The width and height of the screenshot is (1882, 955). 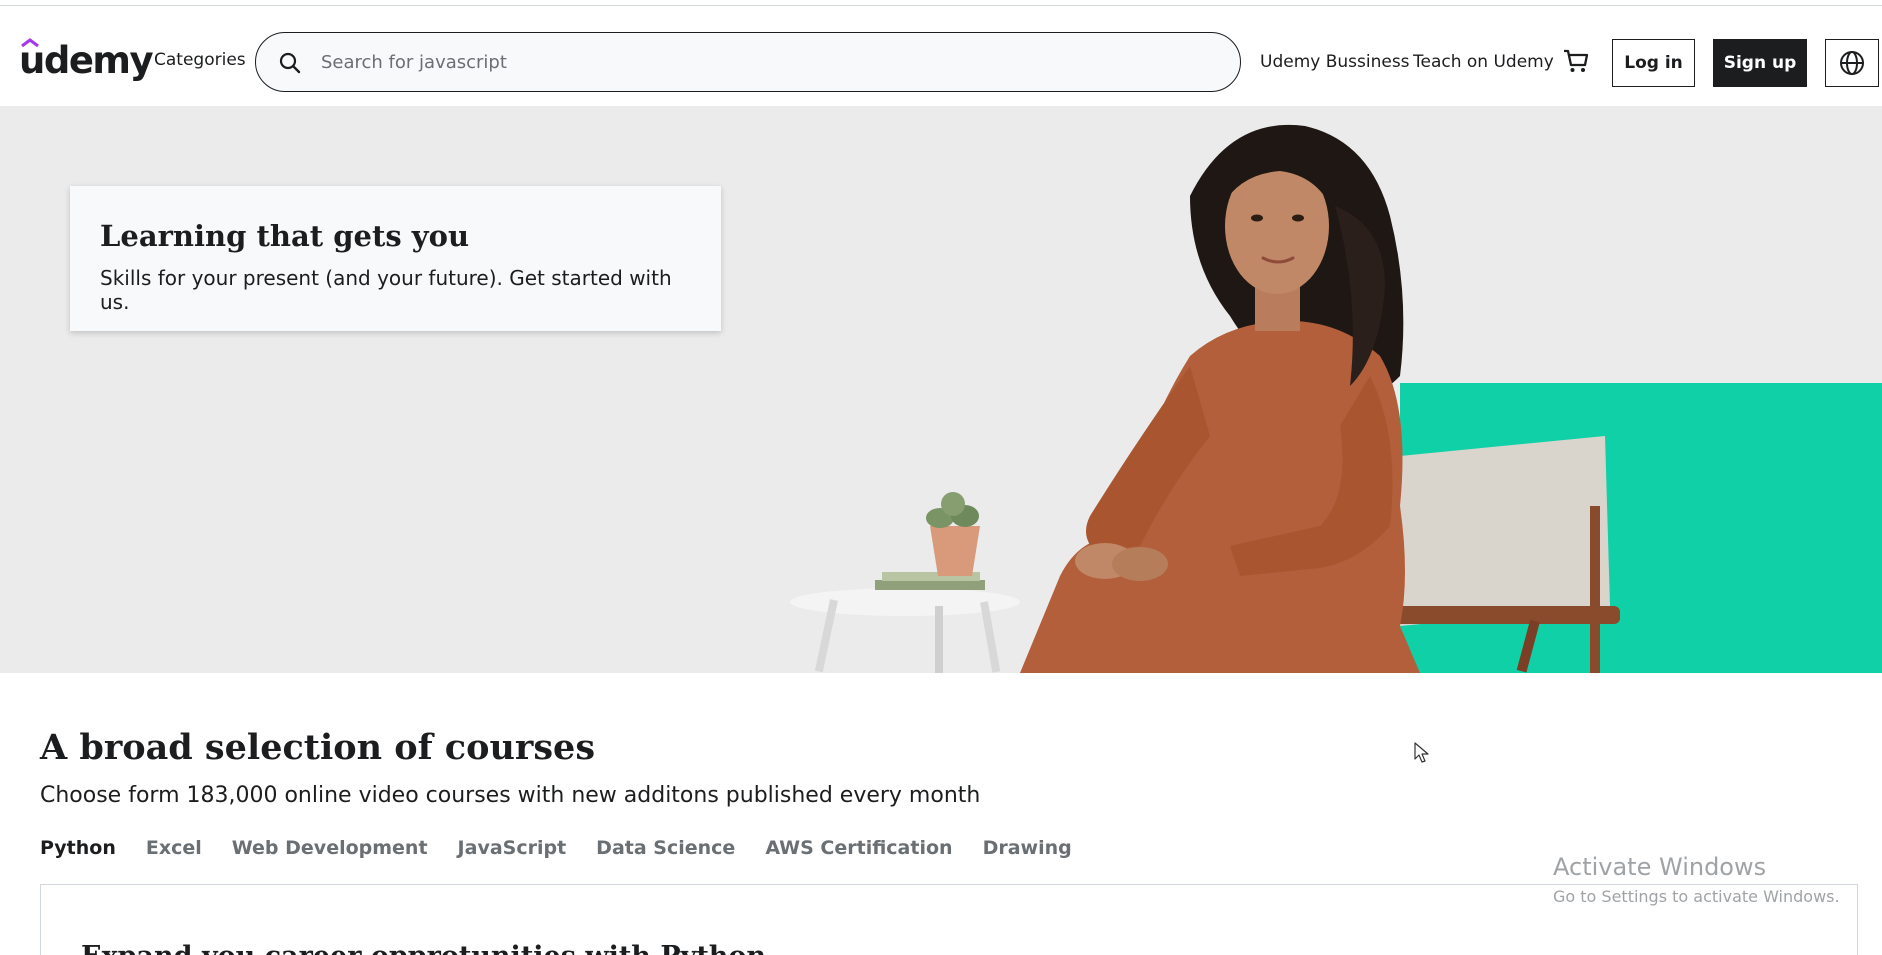 What do you see at coordinates (858, 852) in the screenshot?
I see `tab-aws-certification: AWS Certification` at bounding box center [858, 852].